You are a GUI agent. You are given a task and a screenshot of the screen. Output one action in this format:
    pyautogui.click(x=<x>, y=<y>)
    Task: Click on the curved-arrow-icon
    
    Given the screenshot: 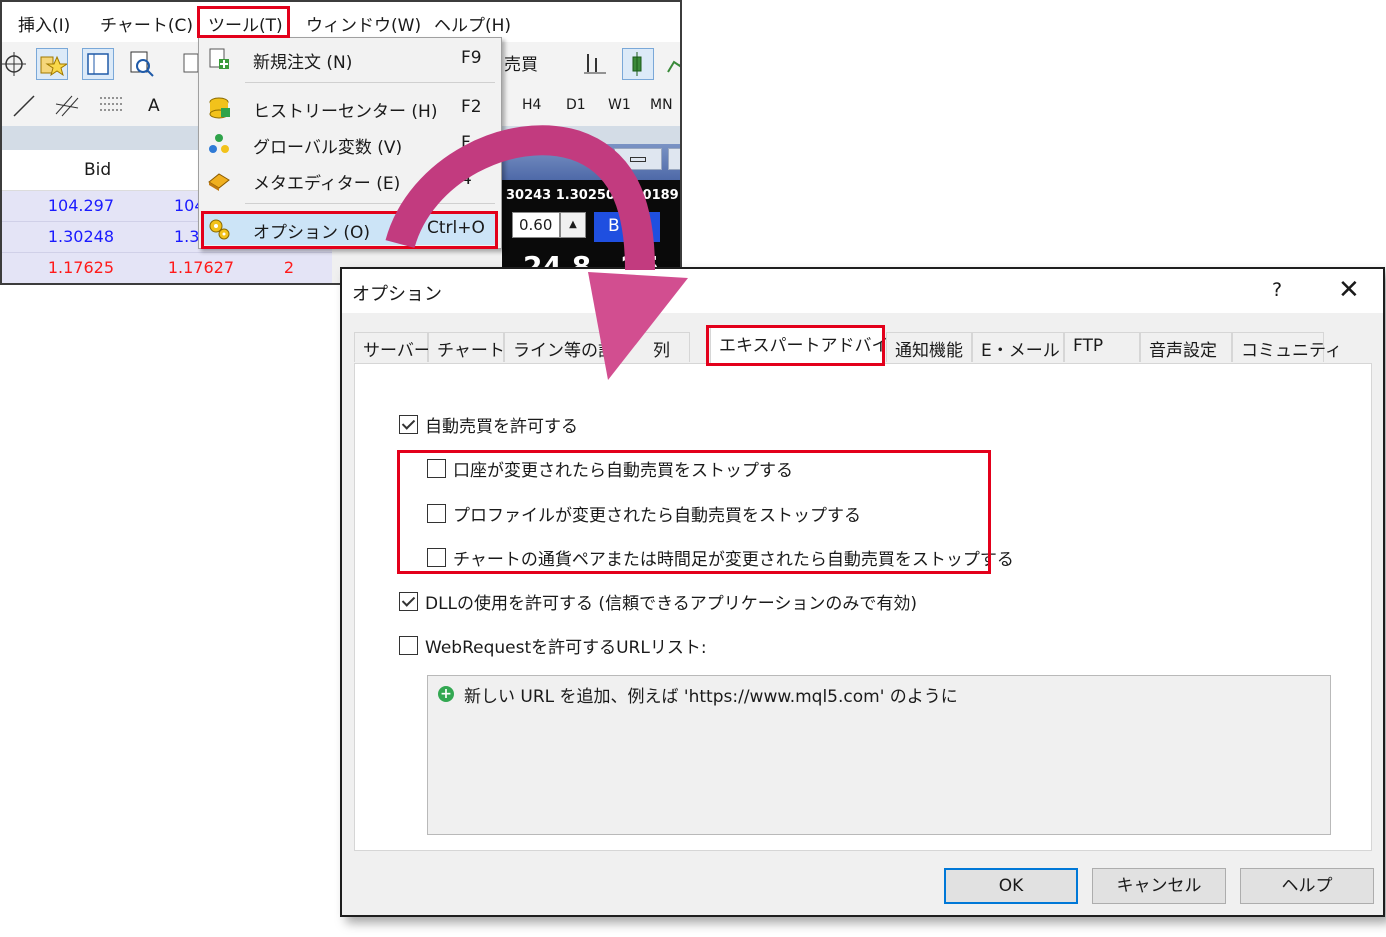 What is the action you would take?
    pyautogui.click(x=536, y=252)
    